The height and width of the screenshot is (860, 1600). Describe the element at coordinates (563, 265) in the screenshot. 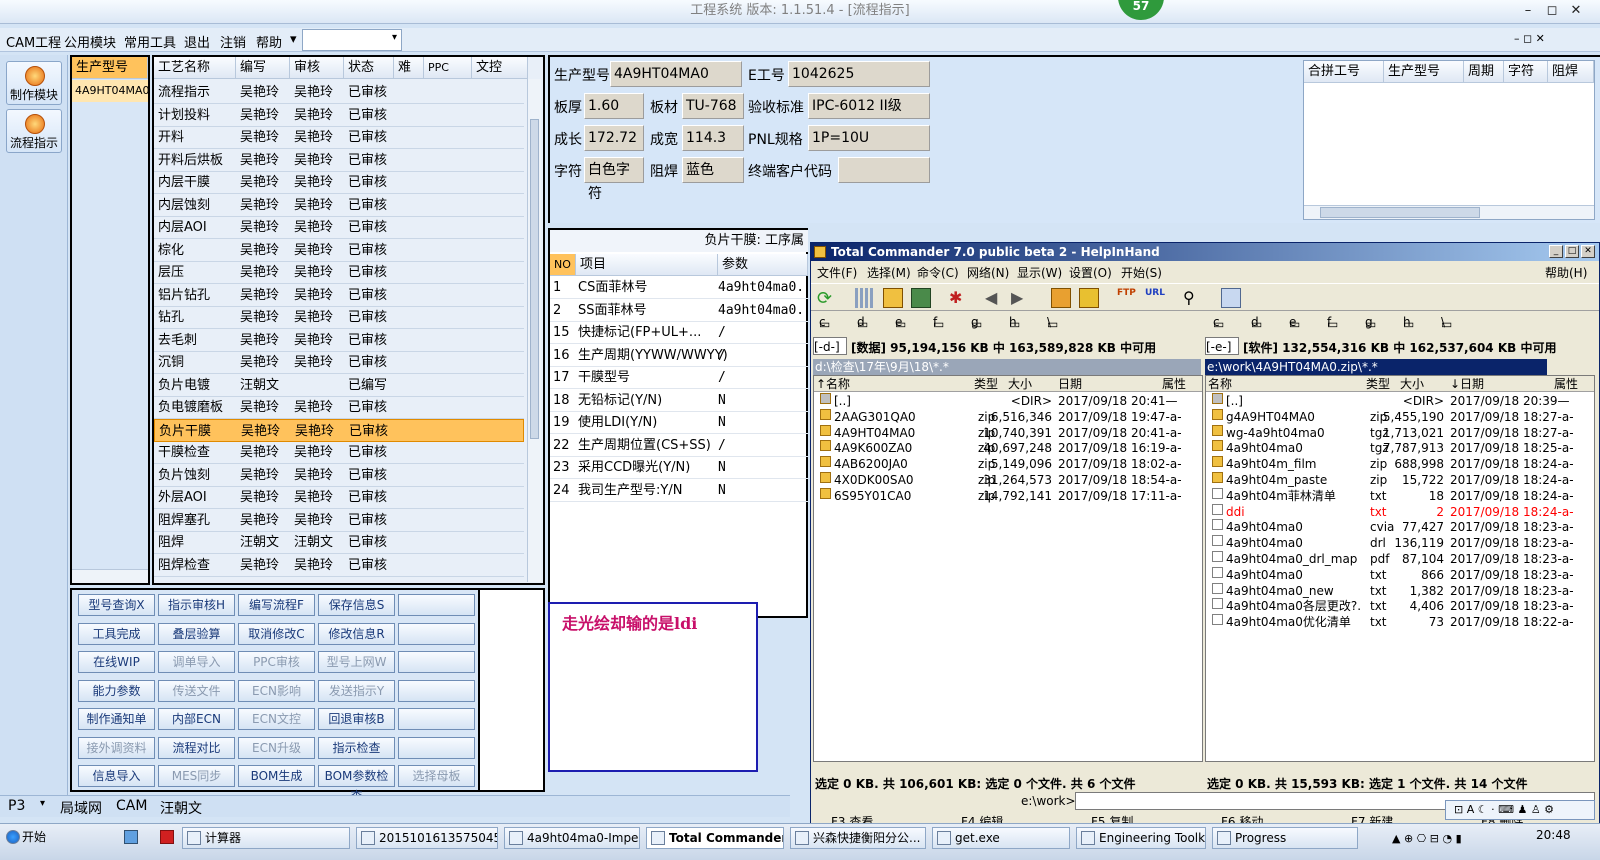

I see `col-header-no: NO` at that location.